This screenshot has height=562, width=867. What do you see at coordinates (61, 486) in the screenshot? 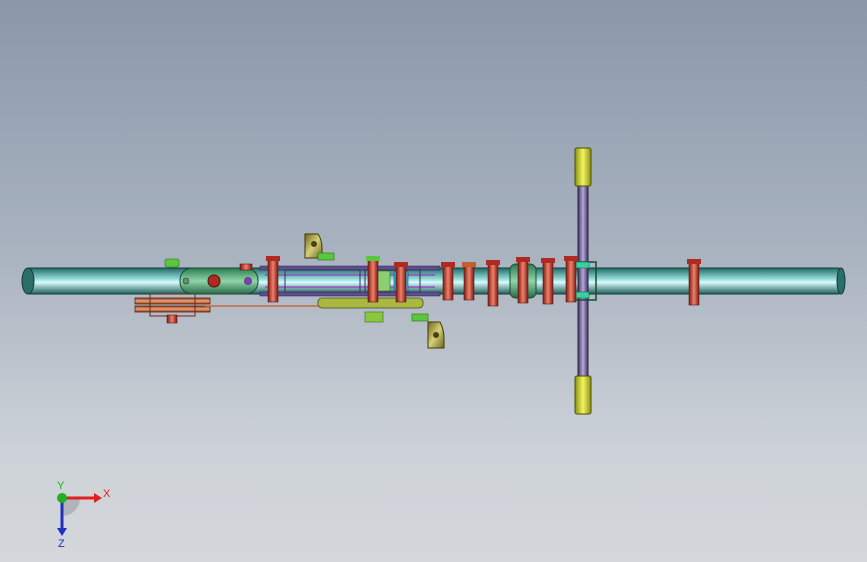
I see `y-axis-label: Y` at bounding box center [61, 486].